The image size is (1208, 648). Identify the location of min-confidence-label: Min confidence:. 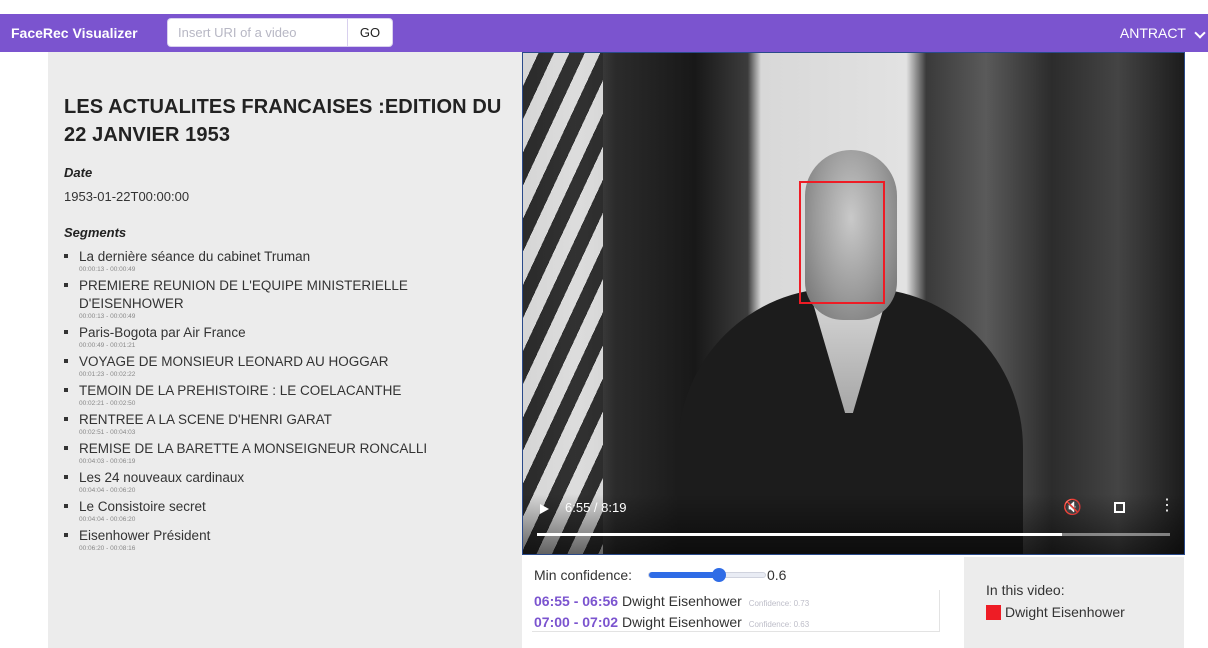
(583, 575).